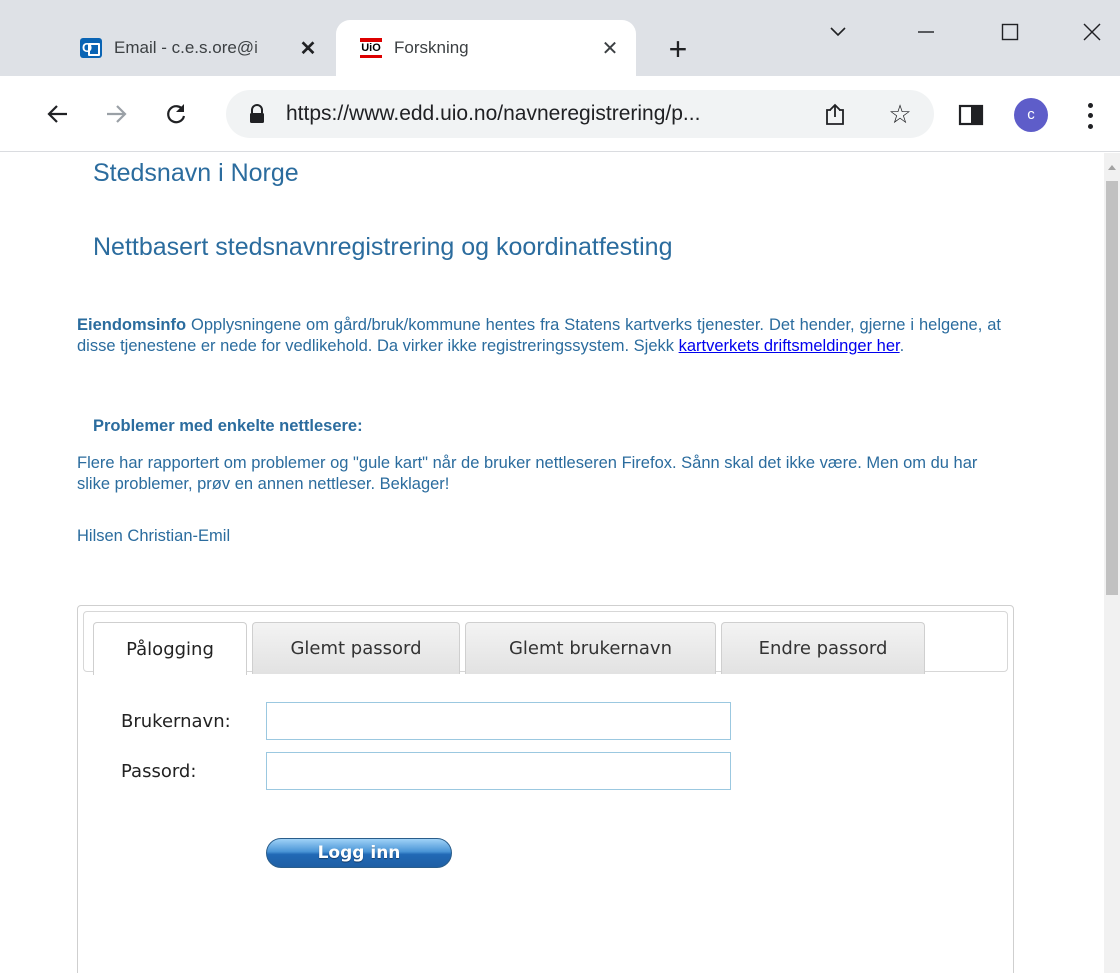  What do you see at coordinates (176, 721) in the screenshot?
I see `username-label: Brukernavn:` at bounding box center [176, 721].